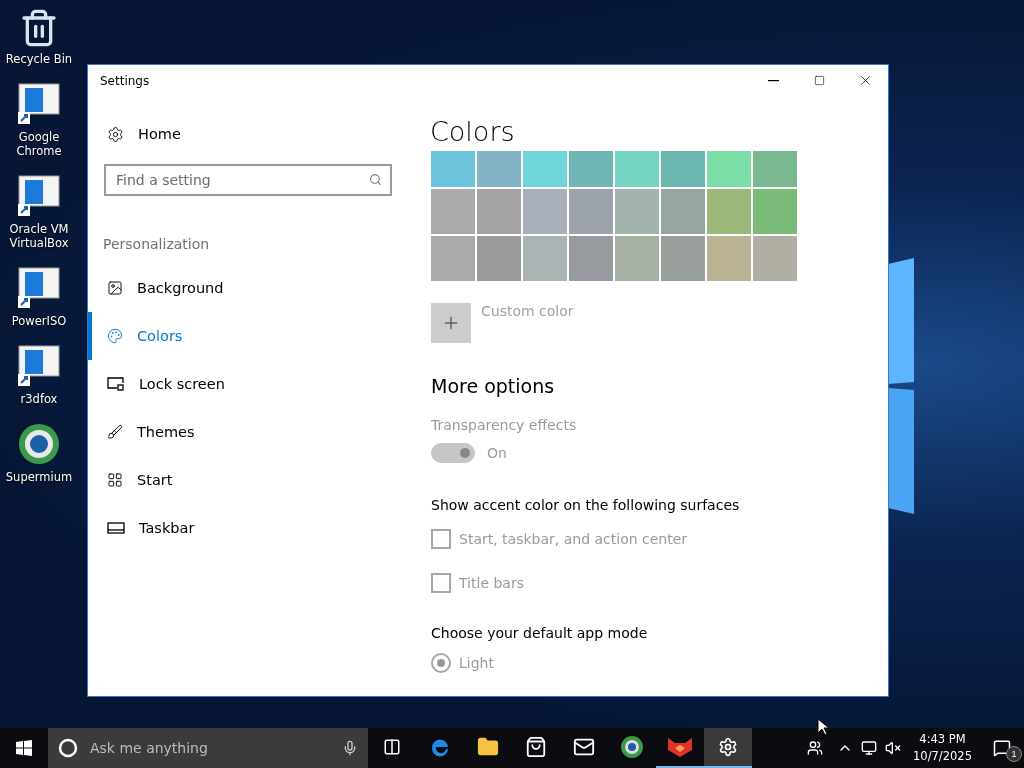 The image size is (1024, 768). Describe the element at coordinates (248, 432) in the screenshot. I see `nav-item: Themes` at that location.